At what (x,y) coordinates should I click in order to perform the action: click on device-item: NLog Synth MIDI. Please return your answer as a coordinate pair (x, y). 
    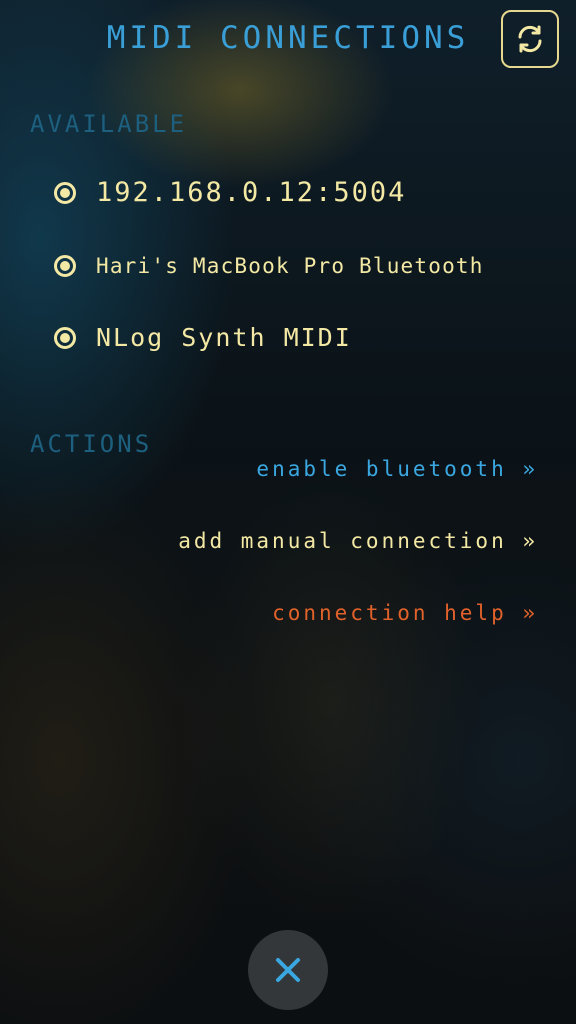
    Looking at the image, I should click on (203, 337).